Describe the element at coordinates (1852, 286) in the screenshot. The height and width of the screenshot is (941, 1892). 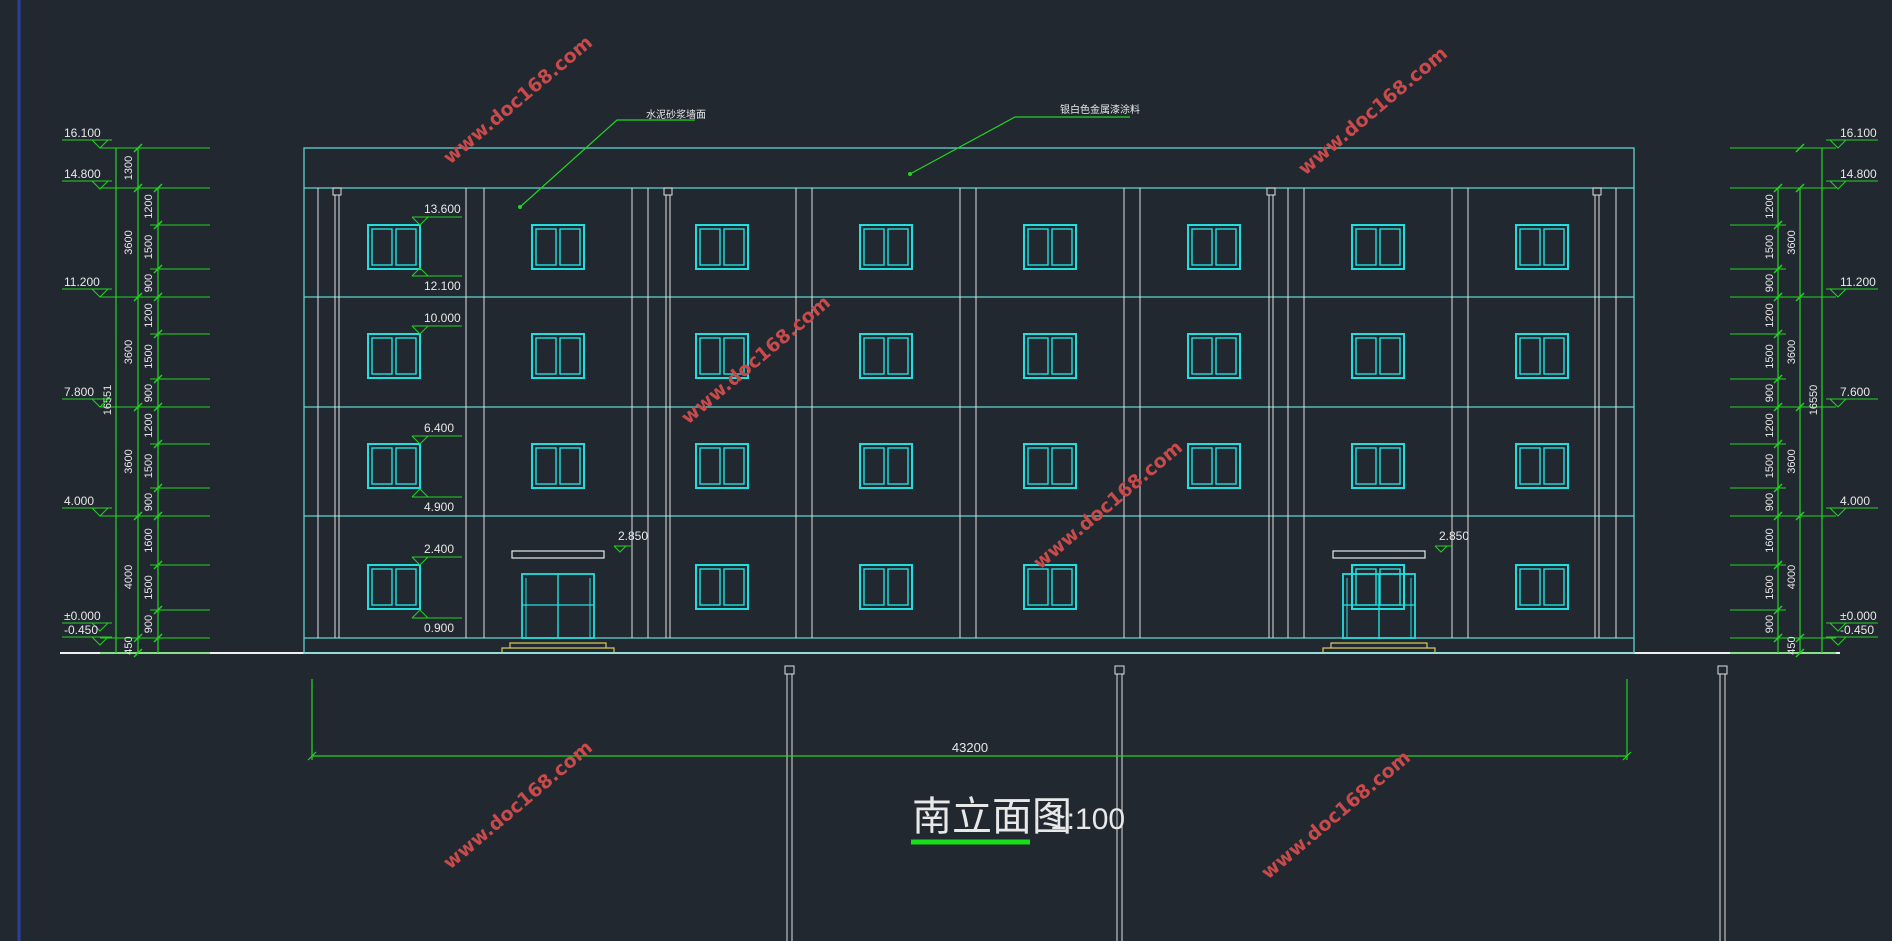
I see `level-mark: 11.200` at that location.